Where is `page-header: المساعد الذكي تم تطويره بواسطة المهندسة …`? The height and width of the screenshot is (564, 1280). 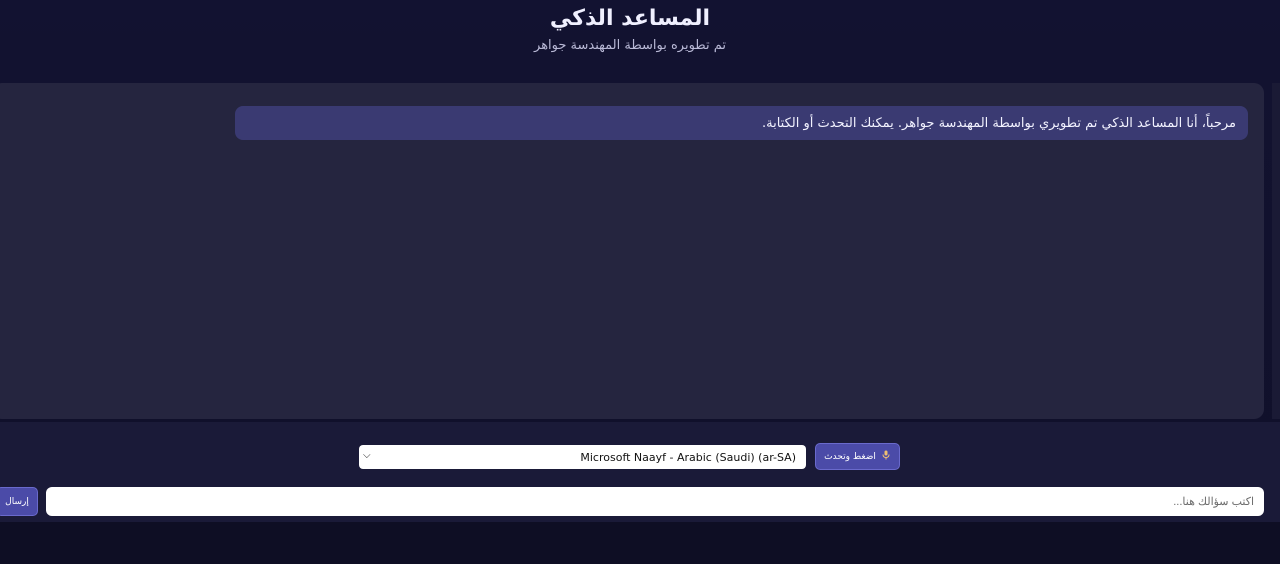 page-header: المساعد الذكي تم تطويره بواسطة المهندسة … is located at coordinates (640, 40).